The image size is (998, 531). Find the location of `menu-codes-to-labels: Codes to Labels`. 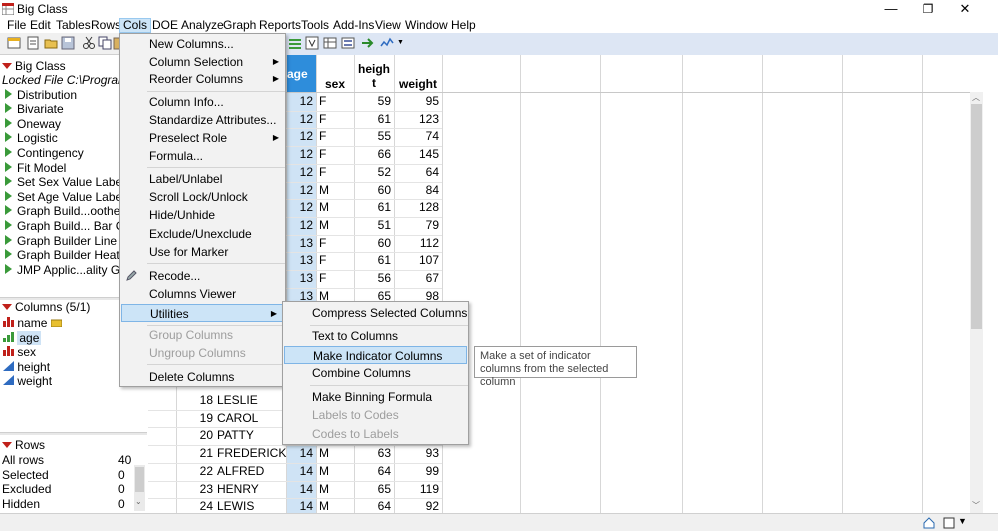

menu-codes-to-labels: Codes to Labels is located at coordinates (375, 434).